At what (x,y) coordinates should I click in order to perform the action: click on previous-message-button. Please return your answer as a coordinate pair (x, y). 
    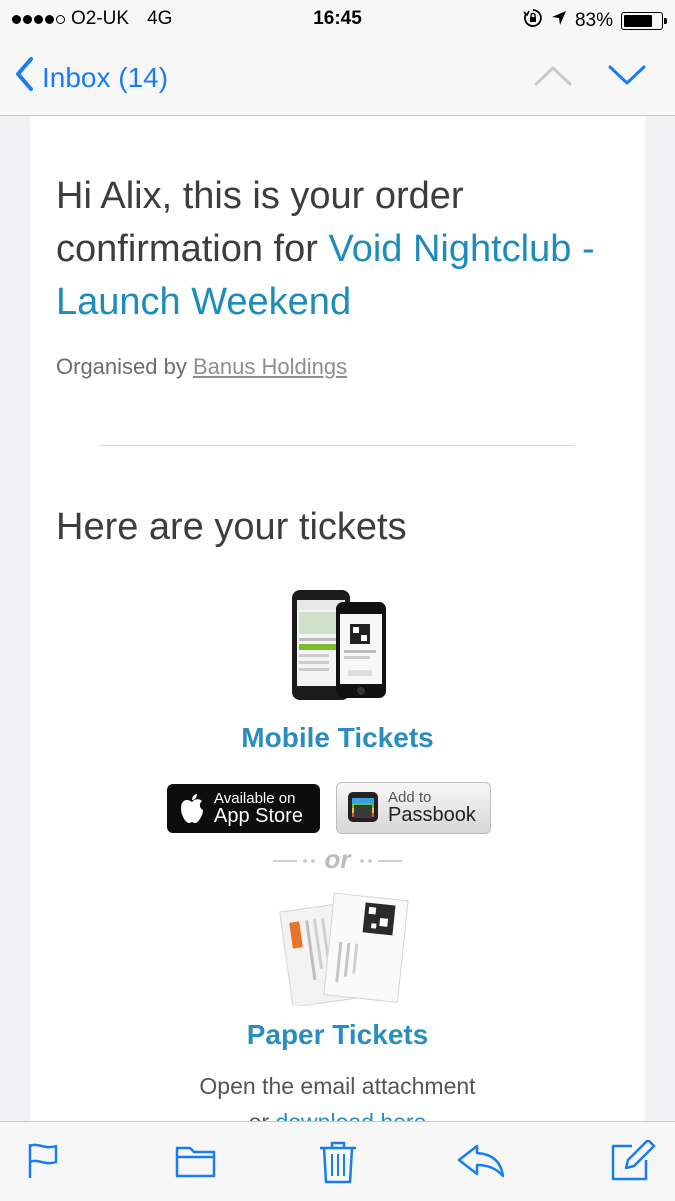
    Looking at the image, I should click on (553, 77).